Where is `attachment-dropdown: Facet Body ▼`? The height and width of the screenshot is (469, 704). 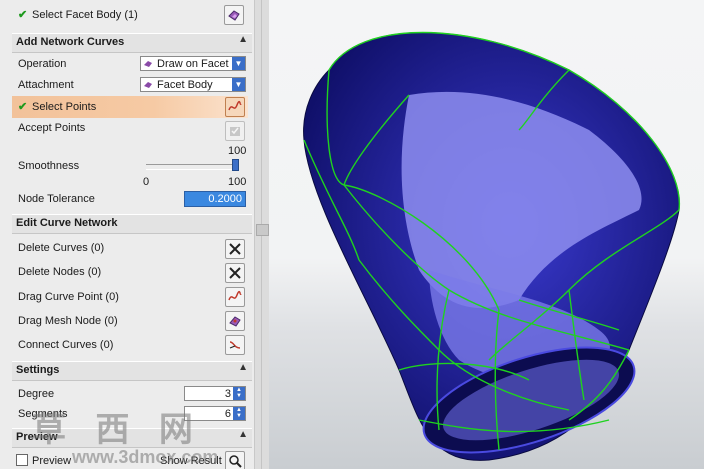 attachment-dropdown: Facet Body ▼ is located at coordinates (193, 84).